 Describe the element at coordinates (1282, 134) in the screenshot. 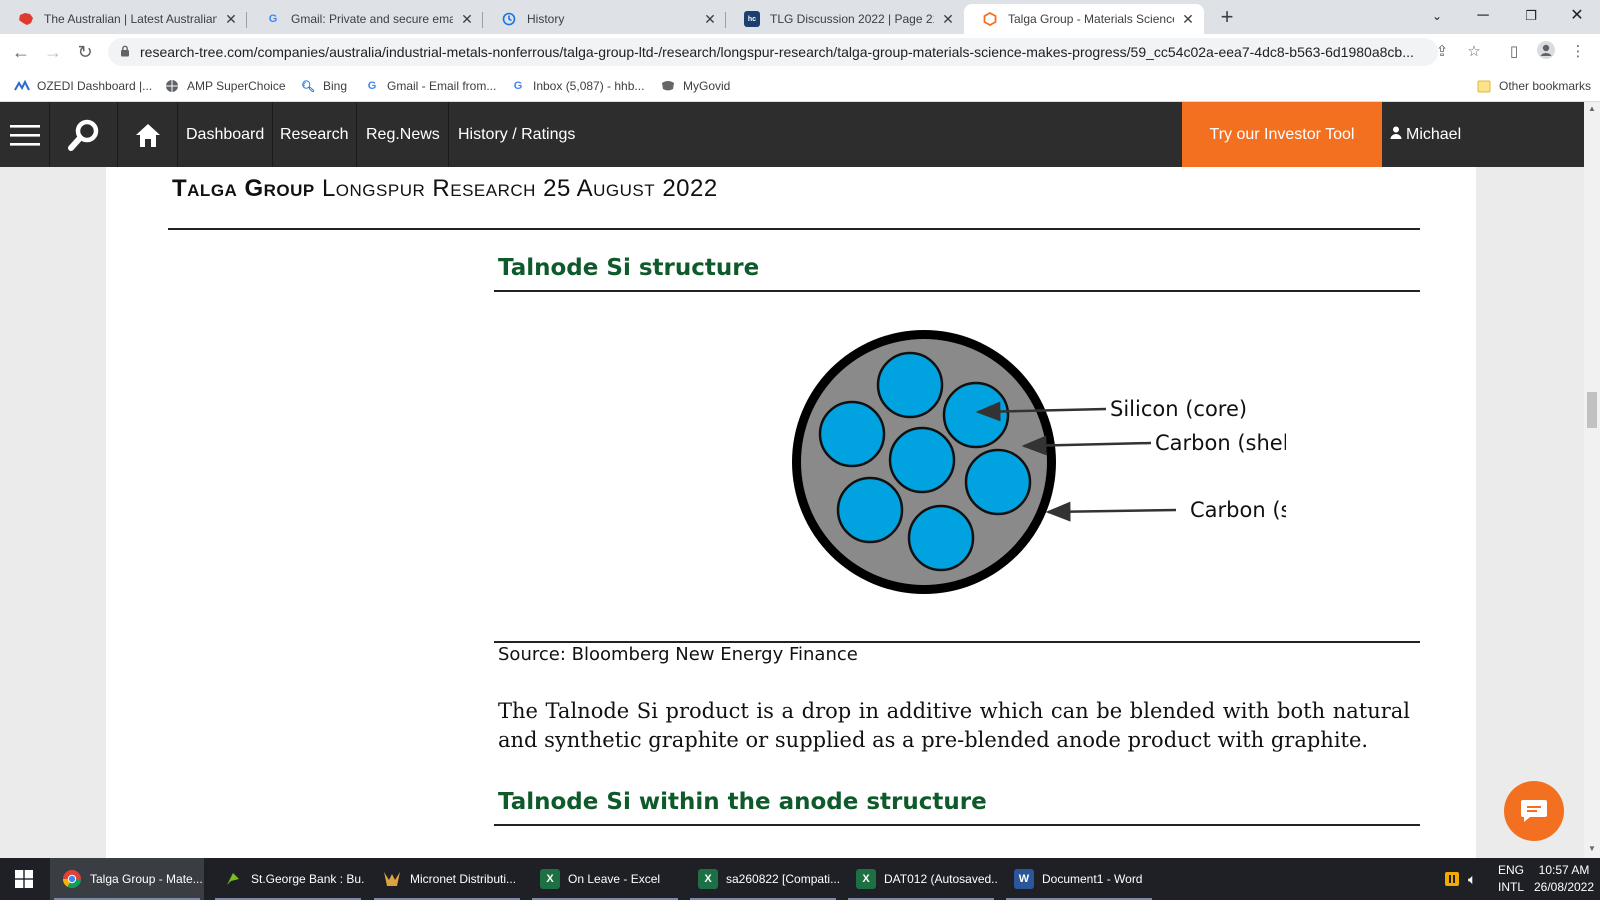

I see `investor-tool-button: Try our Investor Tool` at that location.